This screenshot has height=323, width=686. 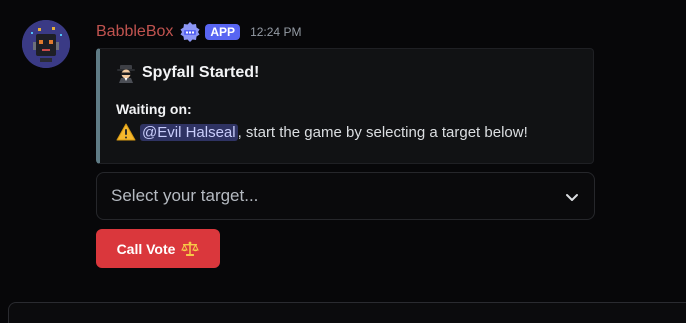 I want to click on bot-verified-icon, so click(x=190, y=32).